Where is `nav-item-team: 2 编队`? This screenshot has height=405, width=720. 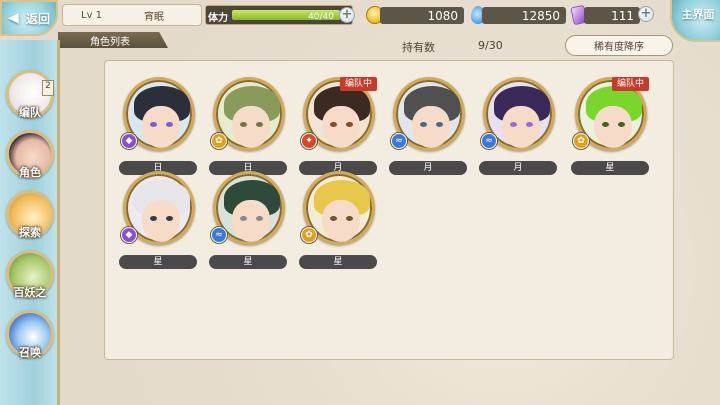 nav-item-team: 2 编队 is located at coordinates (30, 99).